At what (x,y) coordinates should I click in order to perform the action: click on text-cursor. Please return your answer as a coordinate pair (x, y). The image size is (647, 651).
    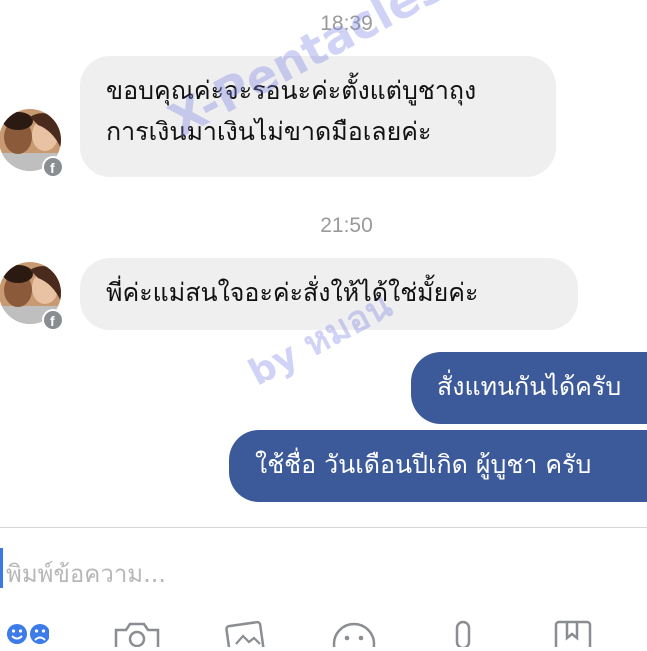
    Looking at the image, I should click on (1, 568).